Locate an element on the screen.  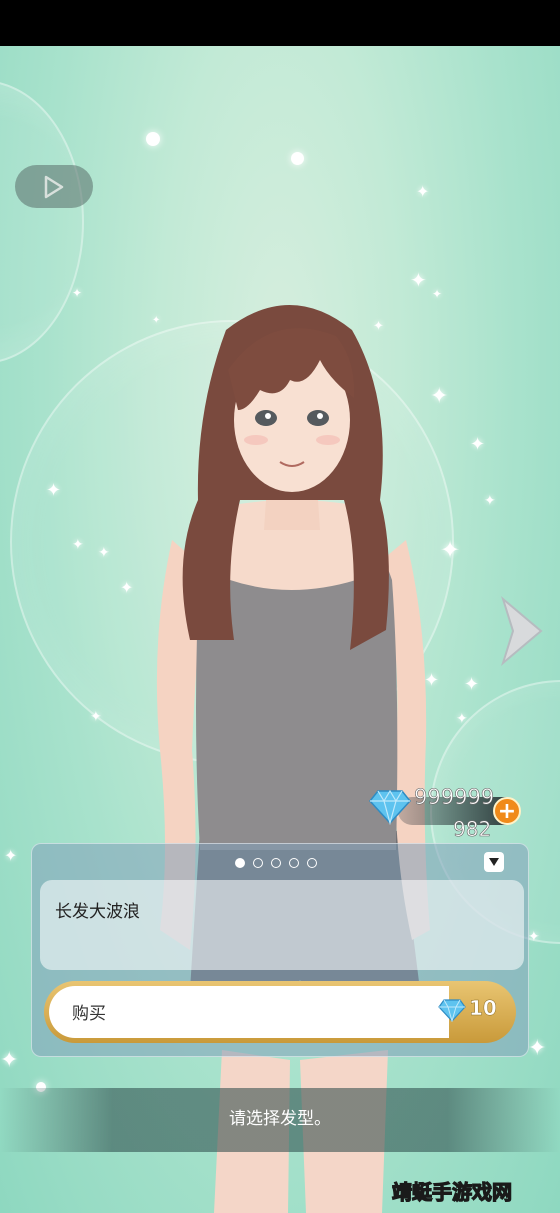
play-button is located at coordinates (54, 186).